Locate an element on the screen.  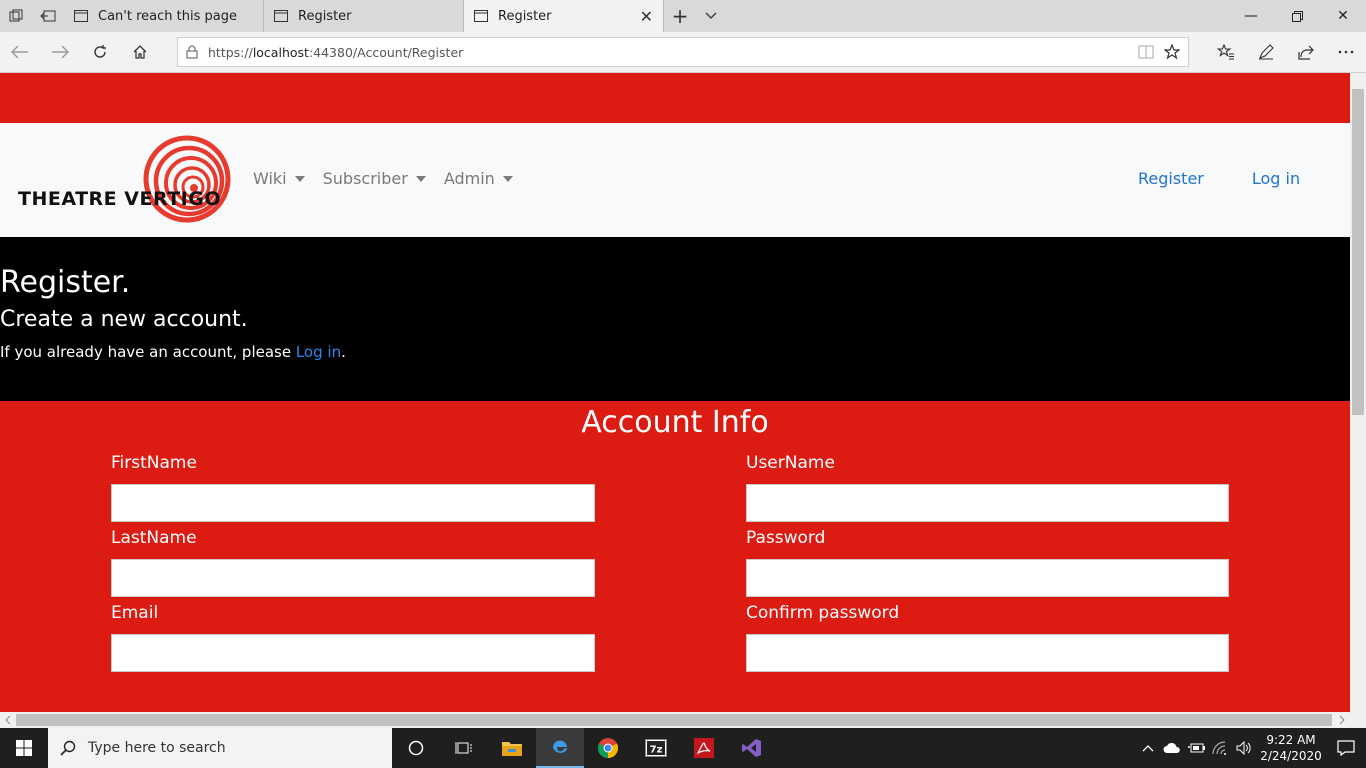
forward-icon is located at coordinates (60, 52).